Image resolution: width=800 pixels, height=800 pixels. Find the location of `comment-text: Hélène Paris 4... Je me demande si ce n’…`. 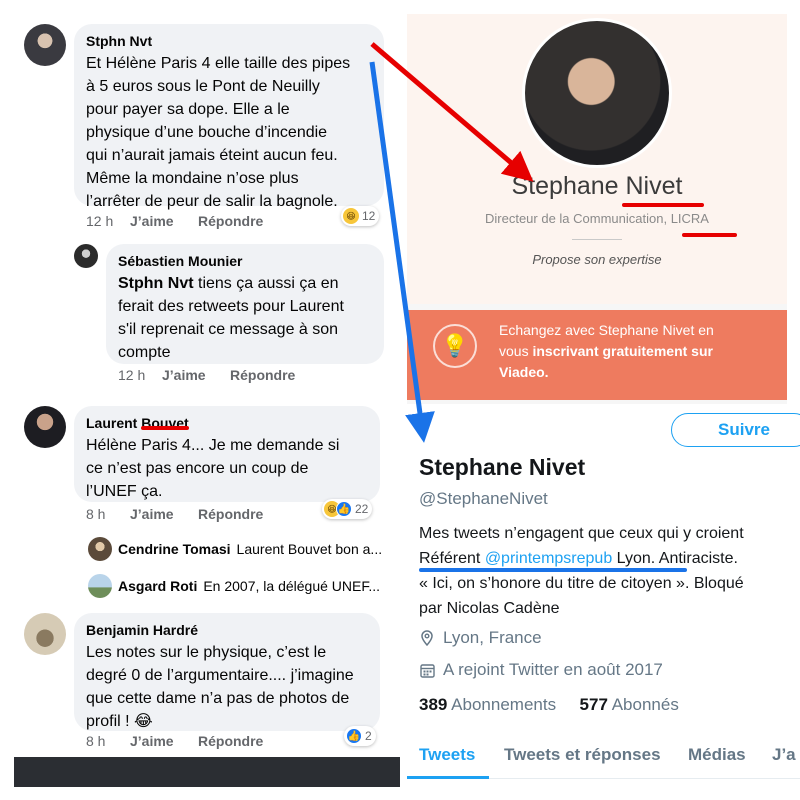

comment-text: Hélène Paris 4... Je me demande si ce n’… is located at coordinates (213, 468).